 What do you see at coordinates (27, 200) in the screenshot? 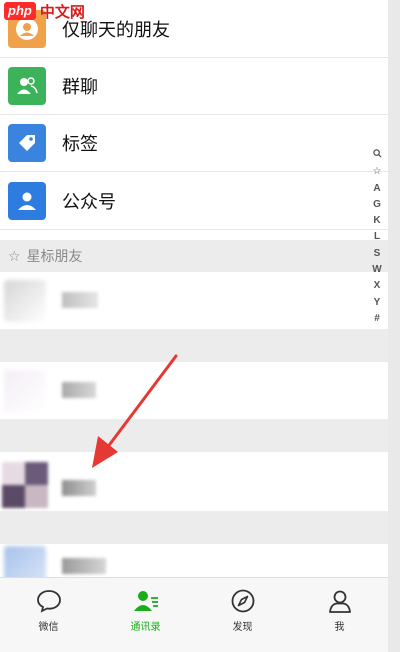
I see `official-account-icon` at bounding box center [27, 200].